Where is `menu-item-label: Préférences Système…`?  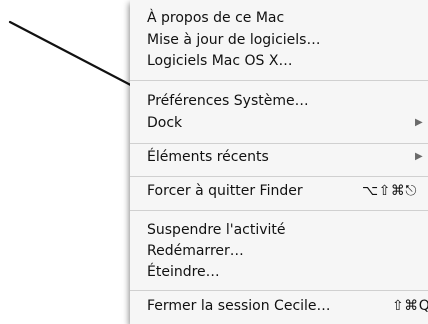
menu-item-label: Préférences Système… is located at coordinates (228, 101).